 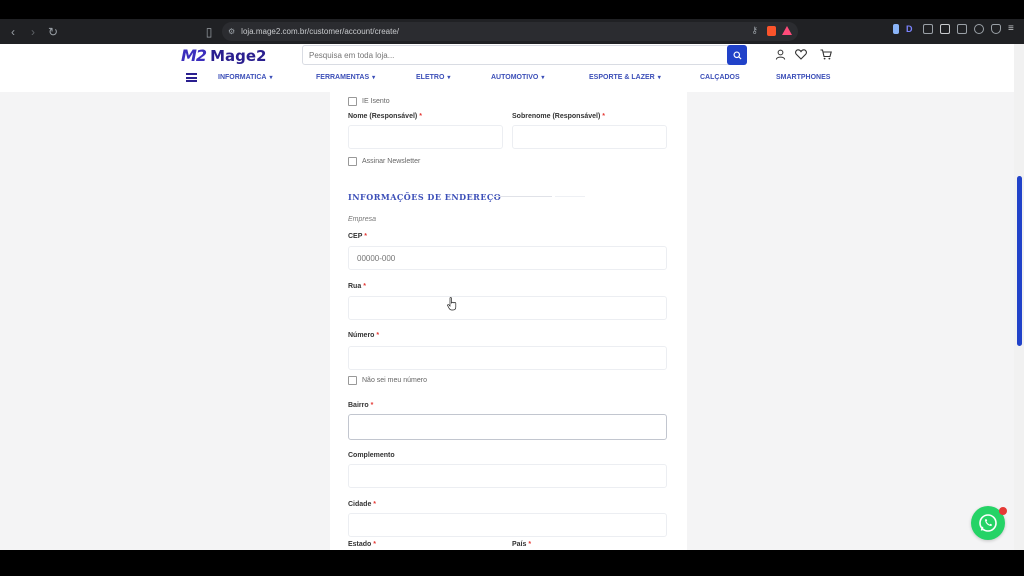 I want to click on nao-sei-numero-label: Não sei meu número, so click(x=394, y=380).